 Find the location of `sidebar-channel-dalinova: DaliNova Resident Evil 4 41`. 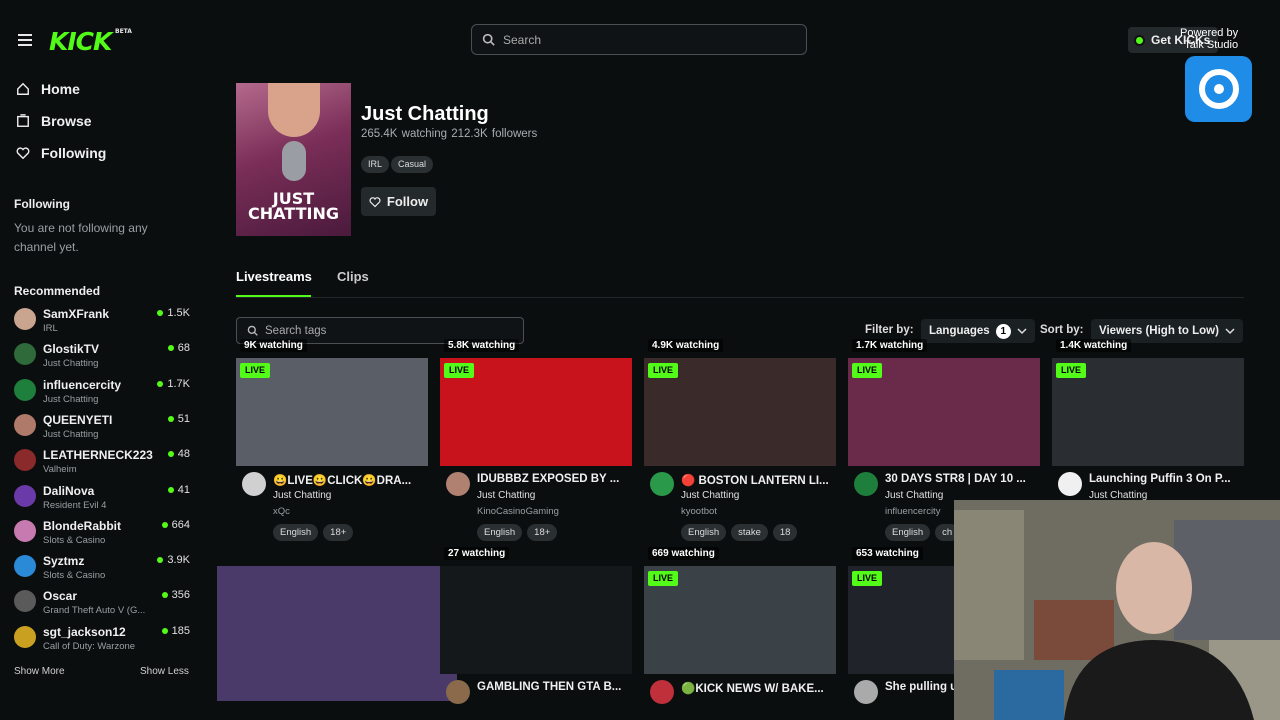

sidebar-channel-dalinova: DaliNova Resident Evil 4 41 is located at coordinates (102, 501).